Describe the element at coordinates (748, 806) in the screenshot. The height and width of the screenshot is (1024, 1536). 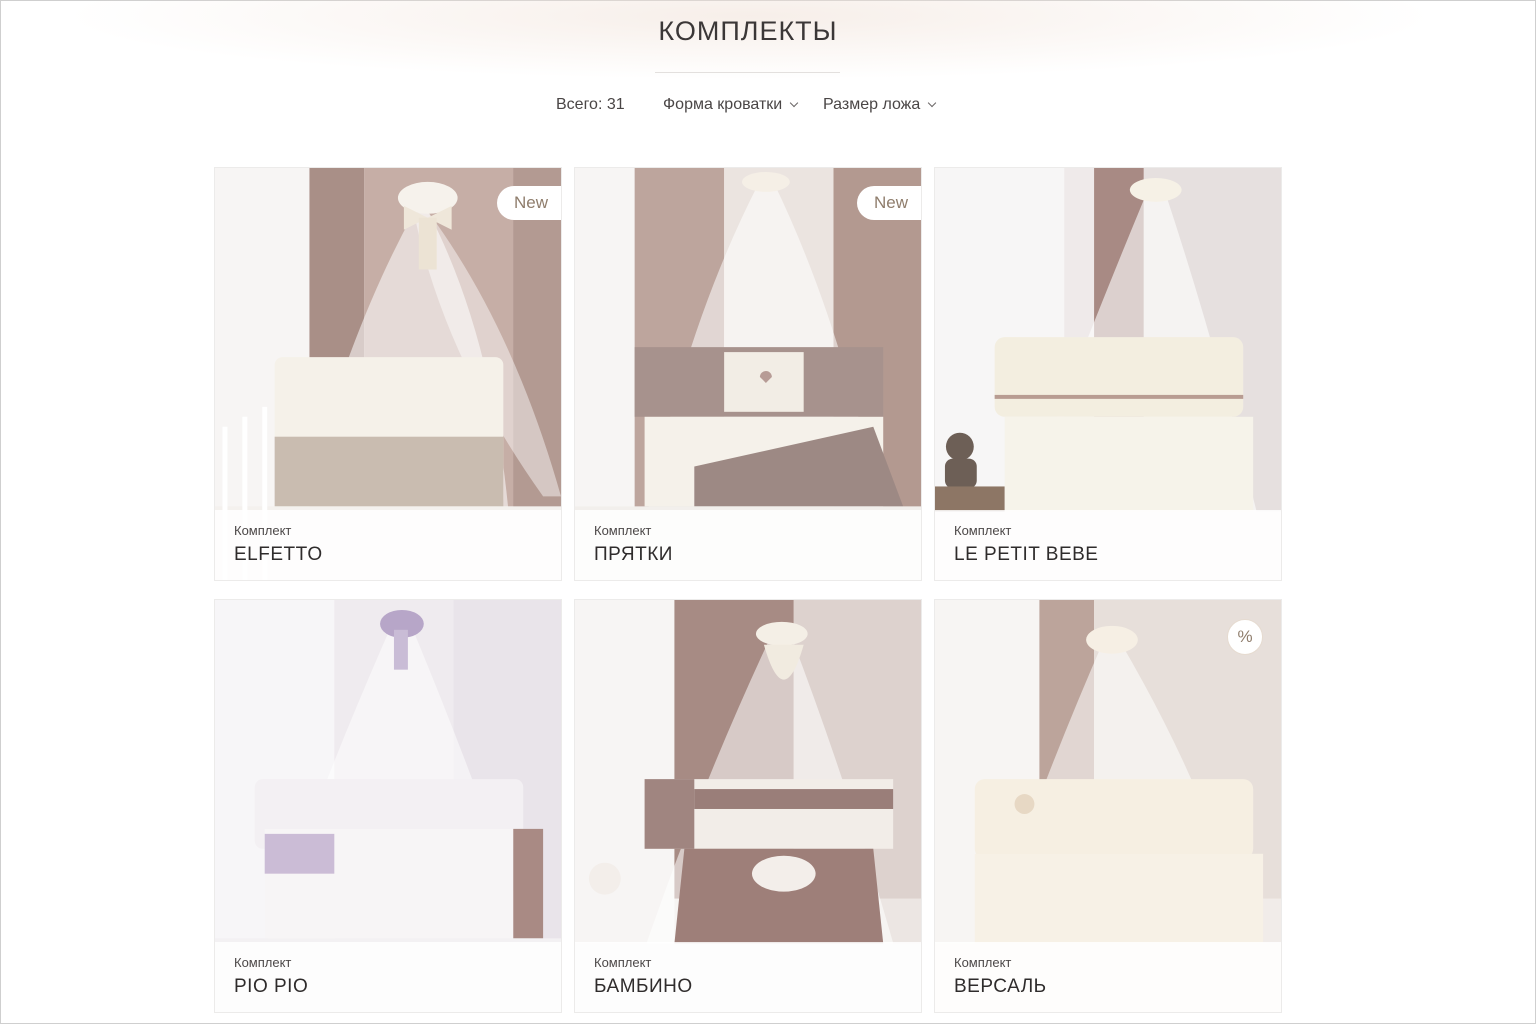
I see `product-card-bambino: Комплект БАМБИНО` at that location.